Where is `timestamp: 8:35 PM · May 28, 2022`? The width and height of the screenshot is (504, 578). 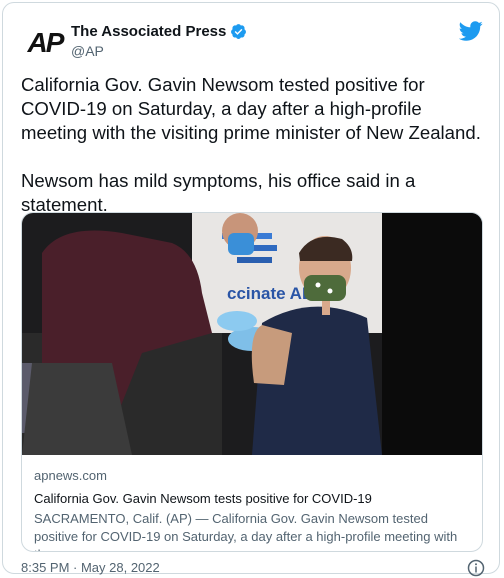
timestamp: 8:35 PM · May 28, 2022 is located at coordinates (90, 567).